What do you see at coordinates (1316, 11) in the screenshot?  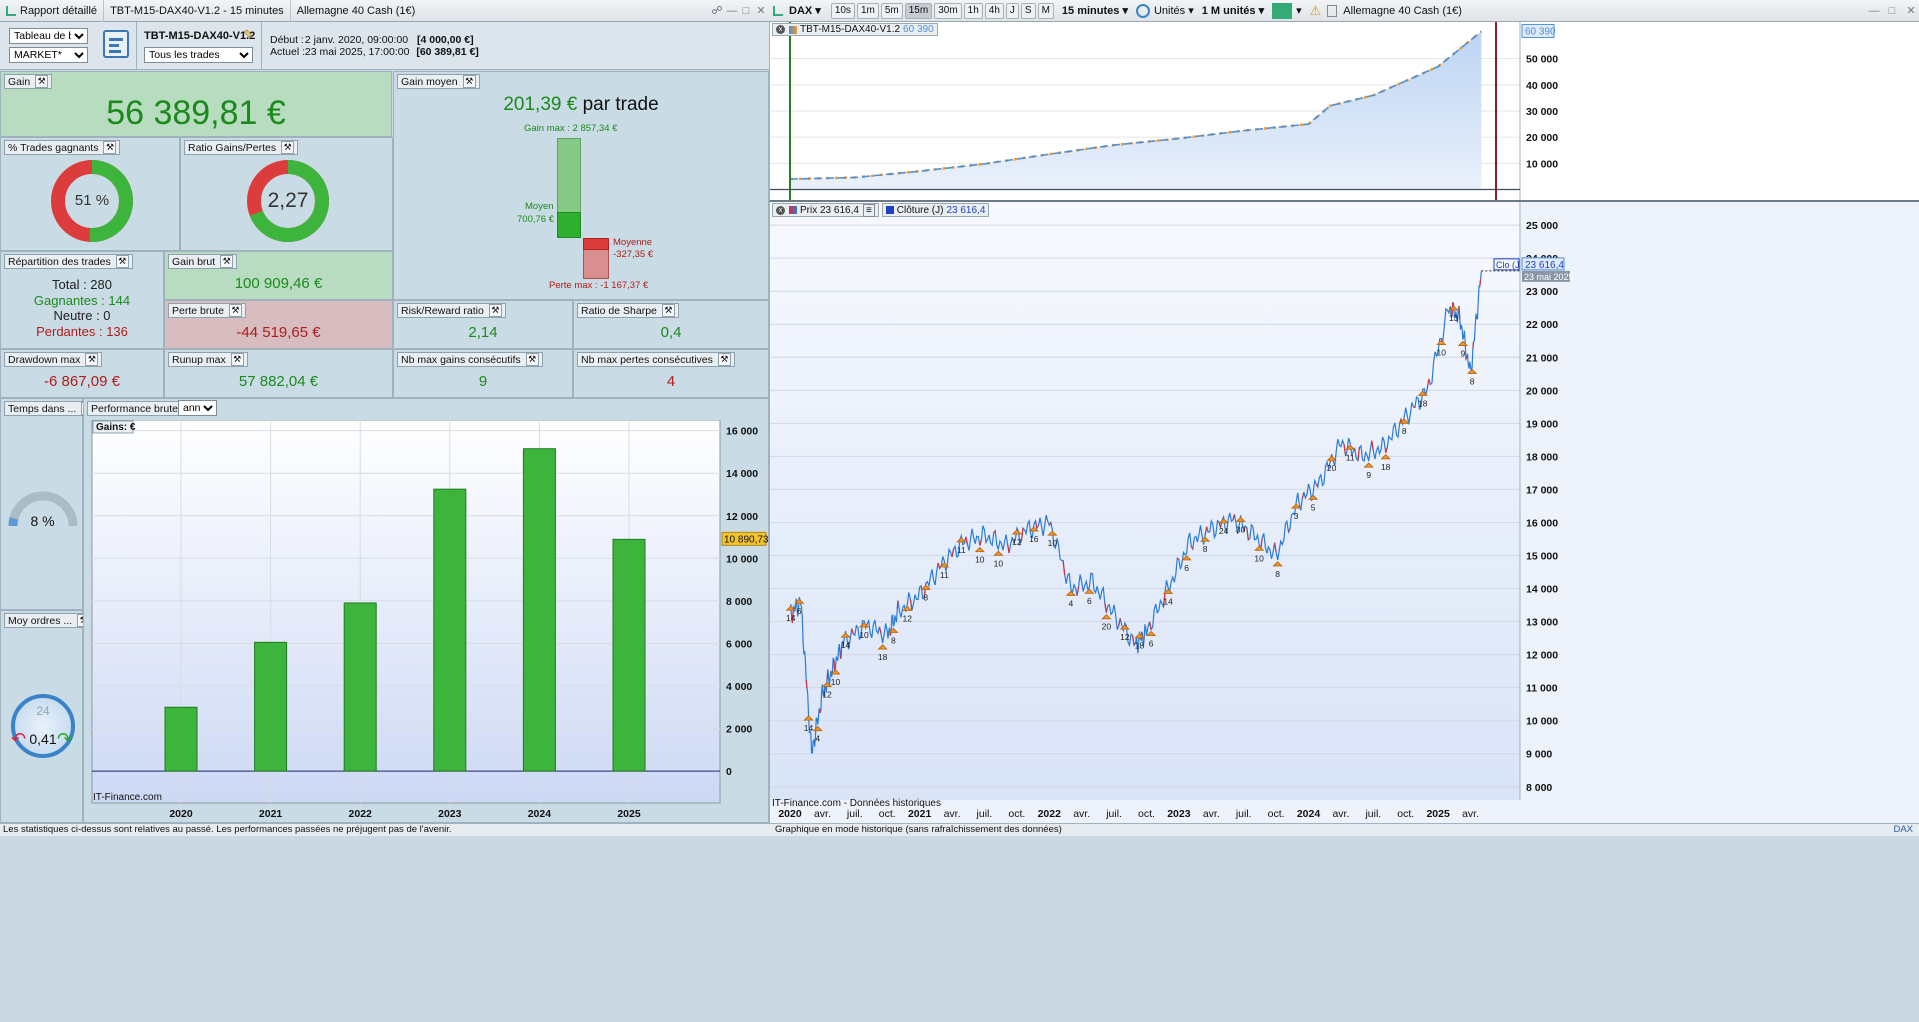 I see `warning-icon: ⚠` at bounding box center [1316, 11].